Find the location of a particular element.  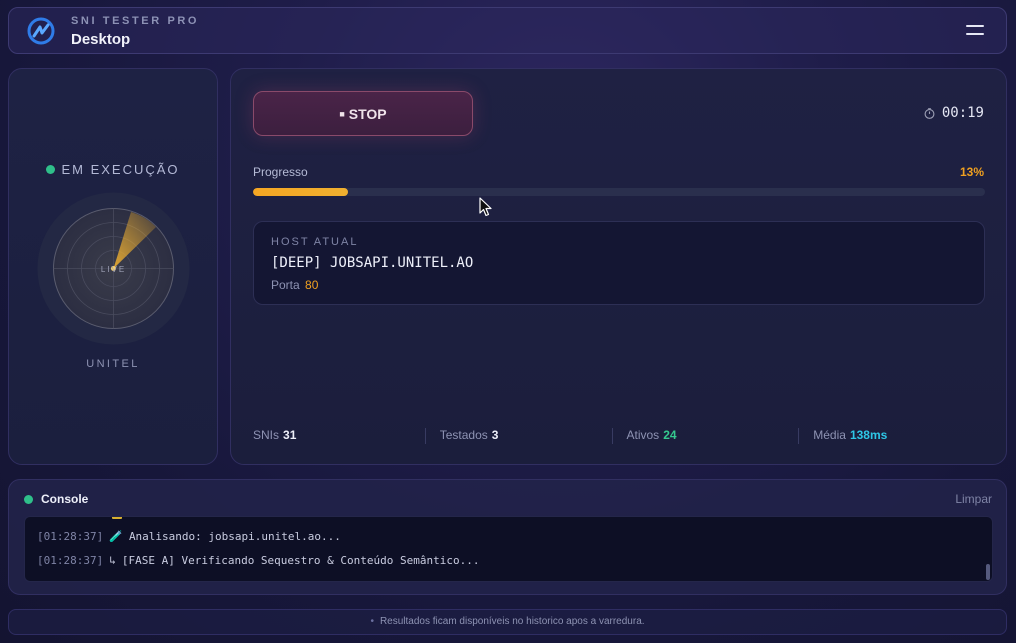

stat-value: 24 is located at coordinates (670, 435).